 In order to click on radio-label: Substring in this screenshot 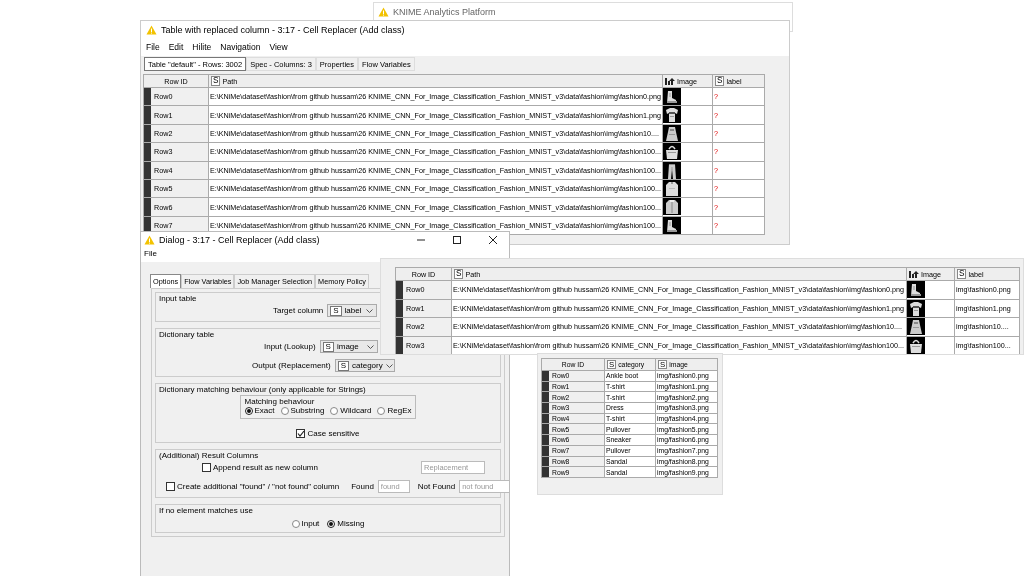, I will do `click(307, 410)`.